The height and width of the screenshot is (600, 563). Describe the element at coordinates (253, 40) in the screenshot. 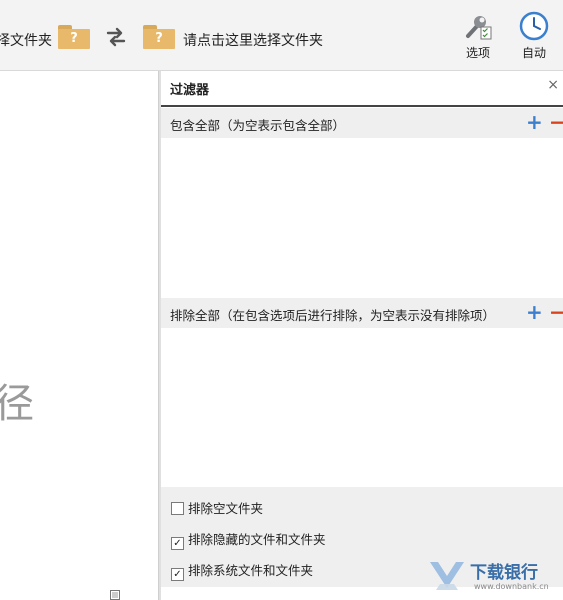

I see `right-folder-label: 请点击这里选择文件夹` at that location.